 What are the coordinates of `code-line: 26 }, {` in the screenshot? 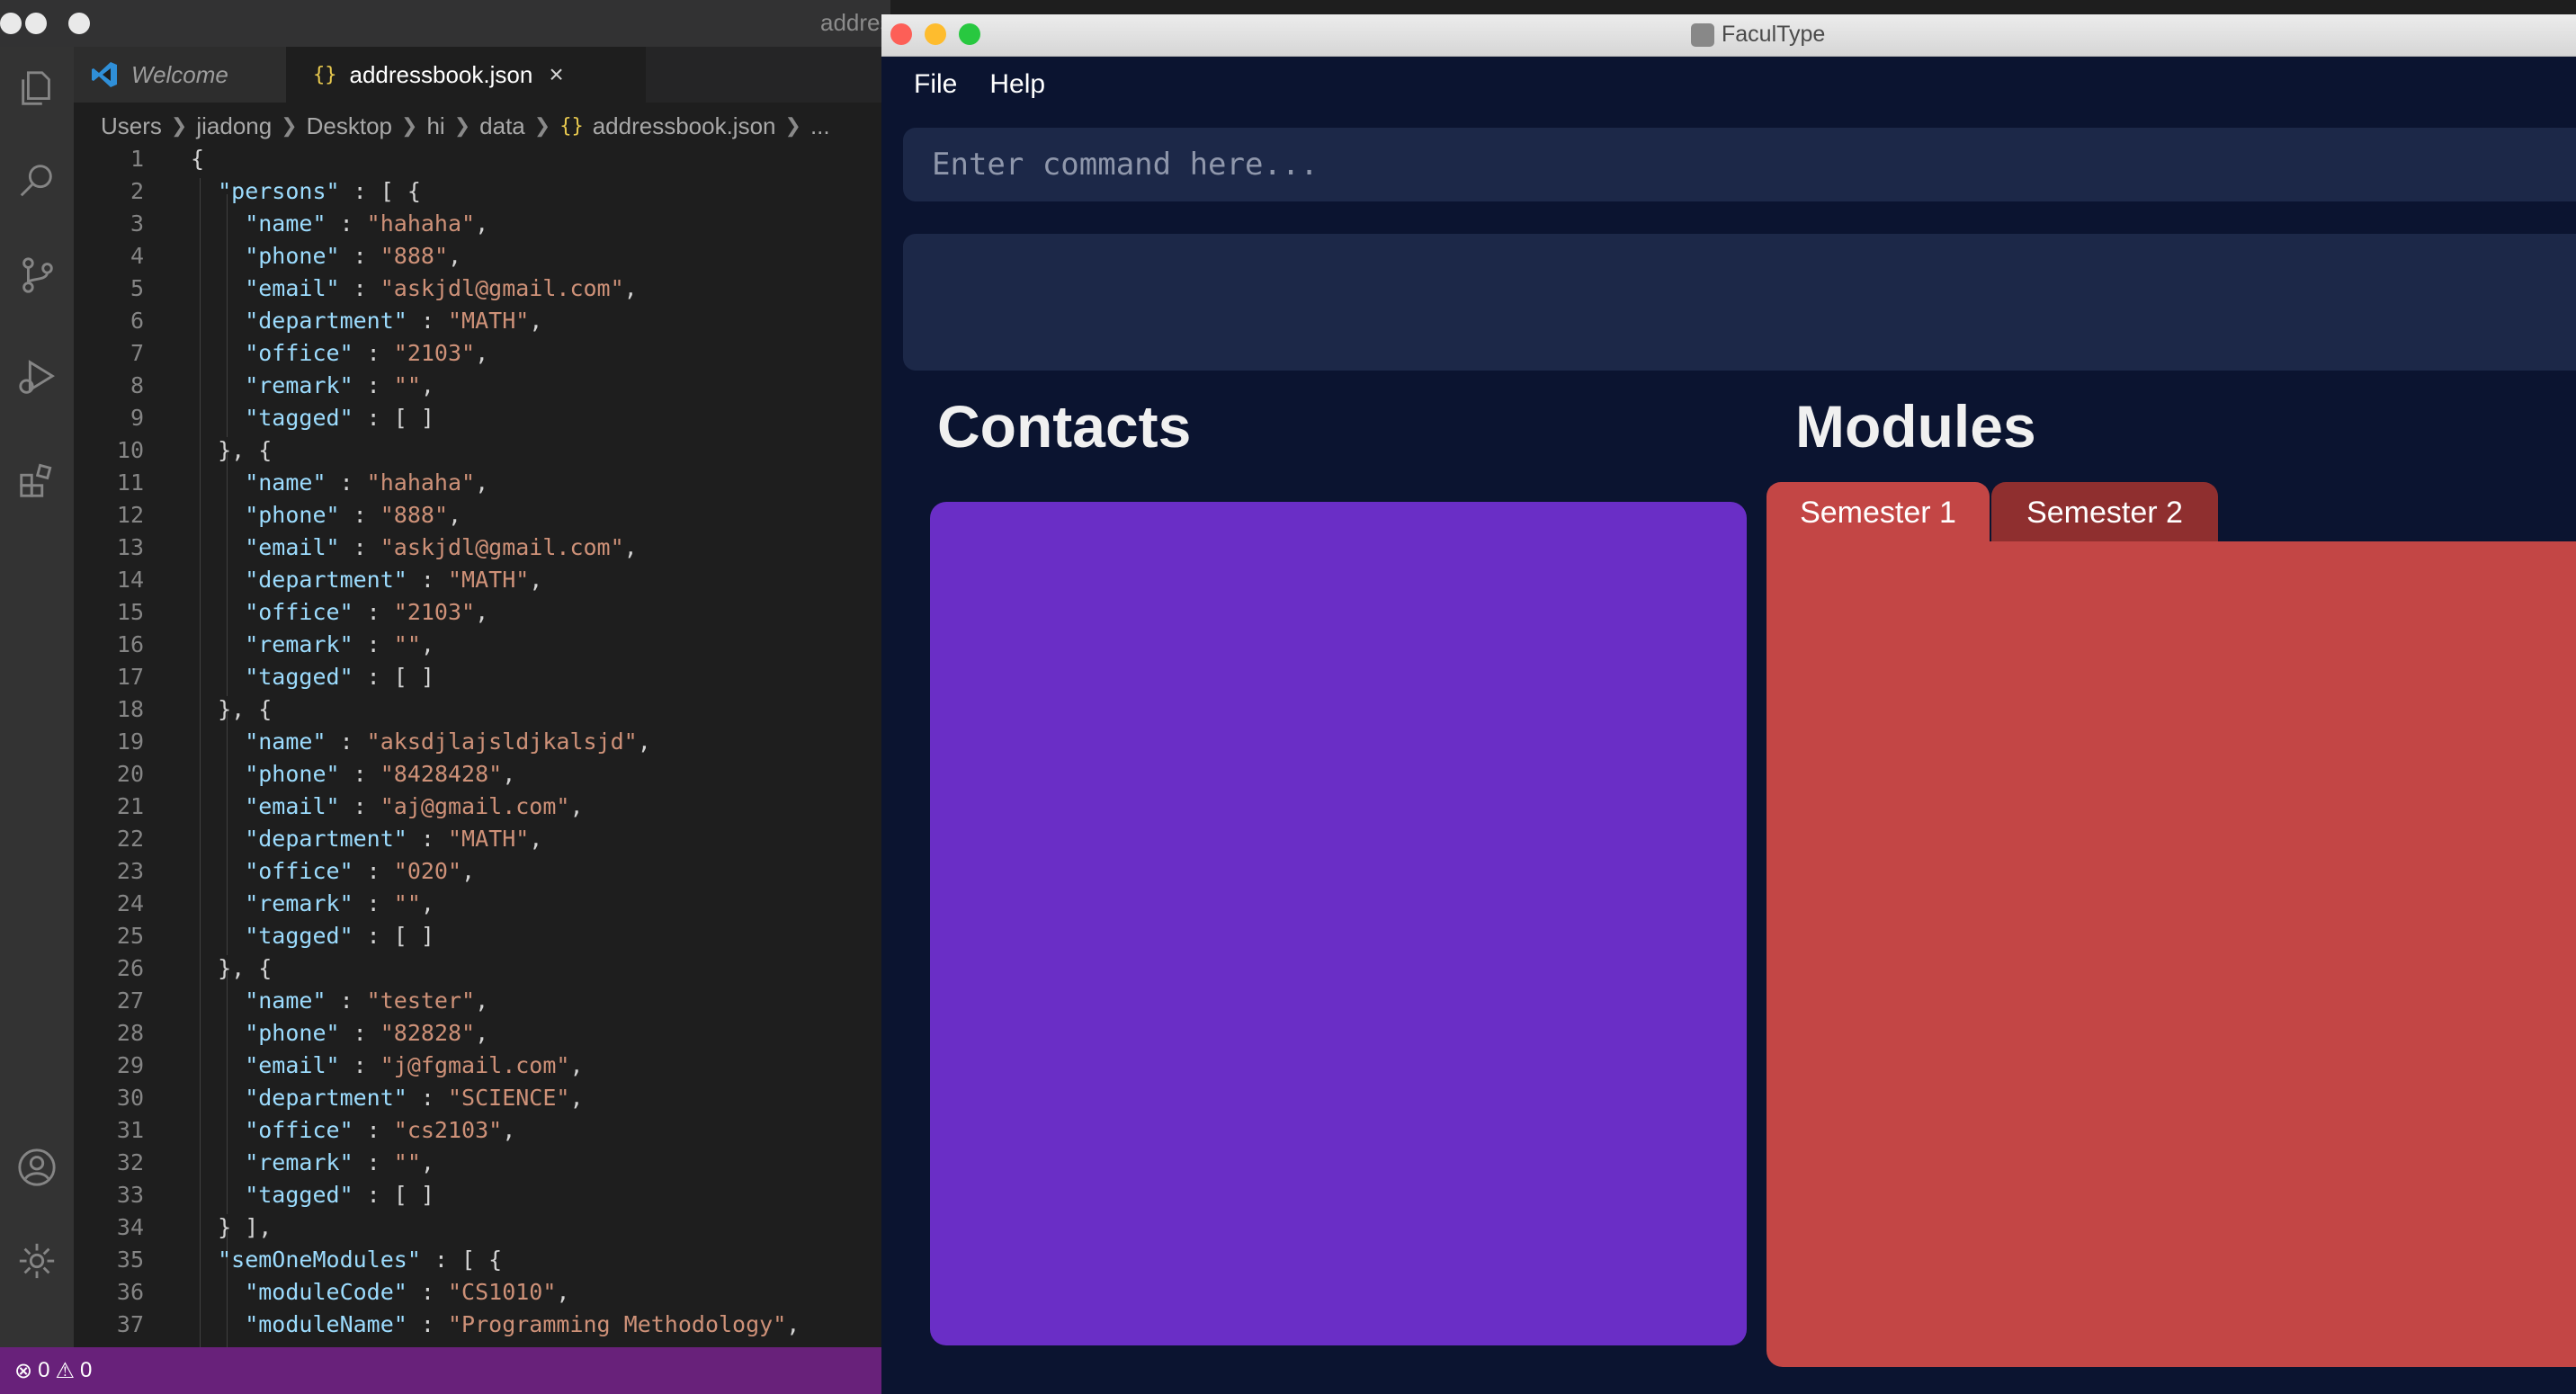 It's located at (482, 971).